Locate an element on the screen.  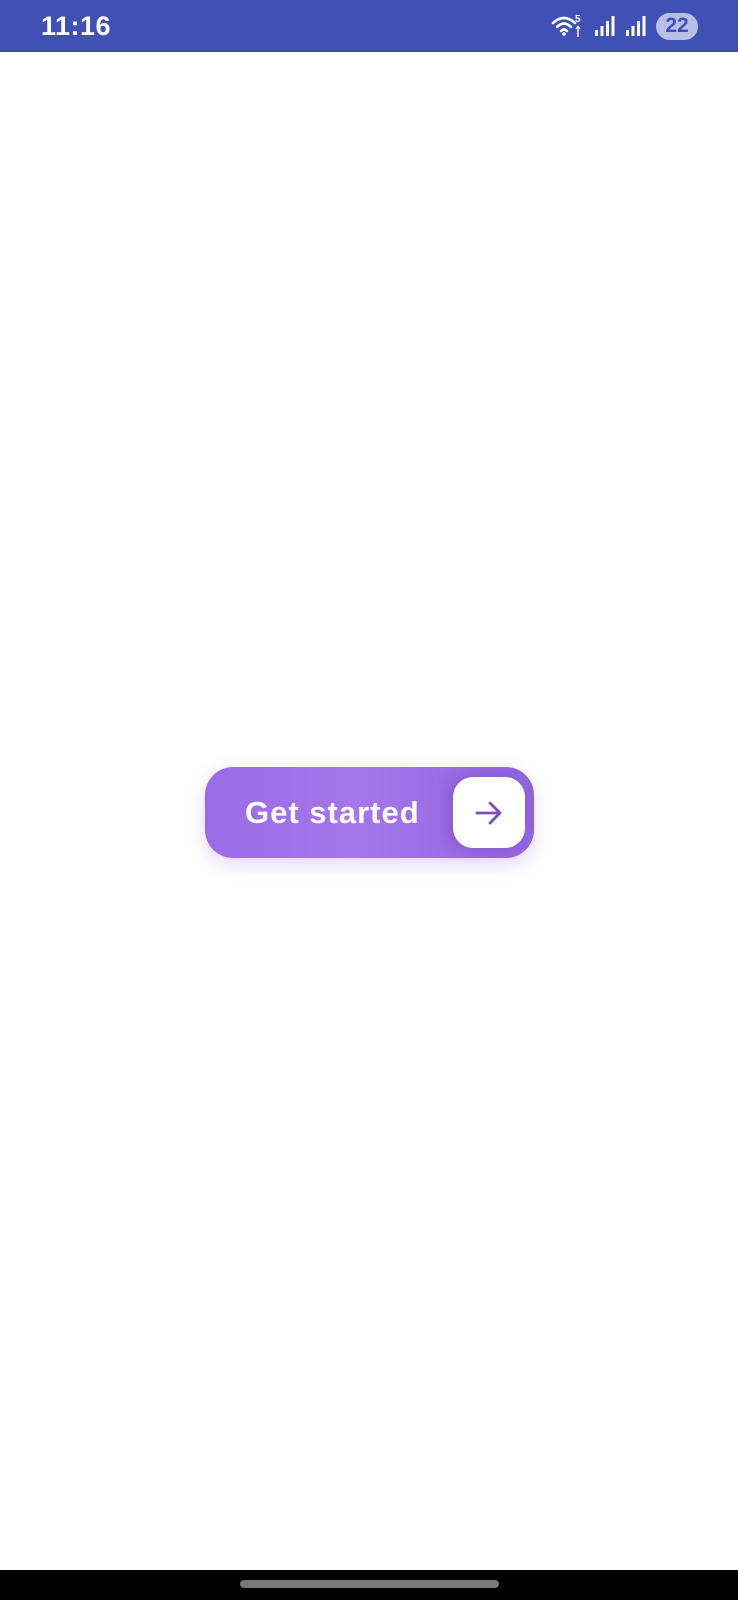
status-bar: 11:16 5 22 is located at coordinates (369, 26).